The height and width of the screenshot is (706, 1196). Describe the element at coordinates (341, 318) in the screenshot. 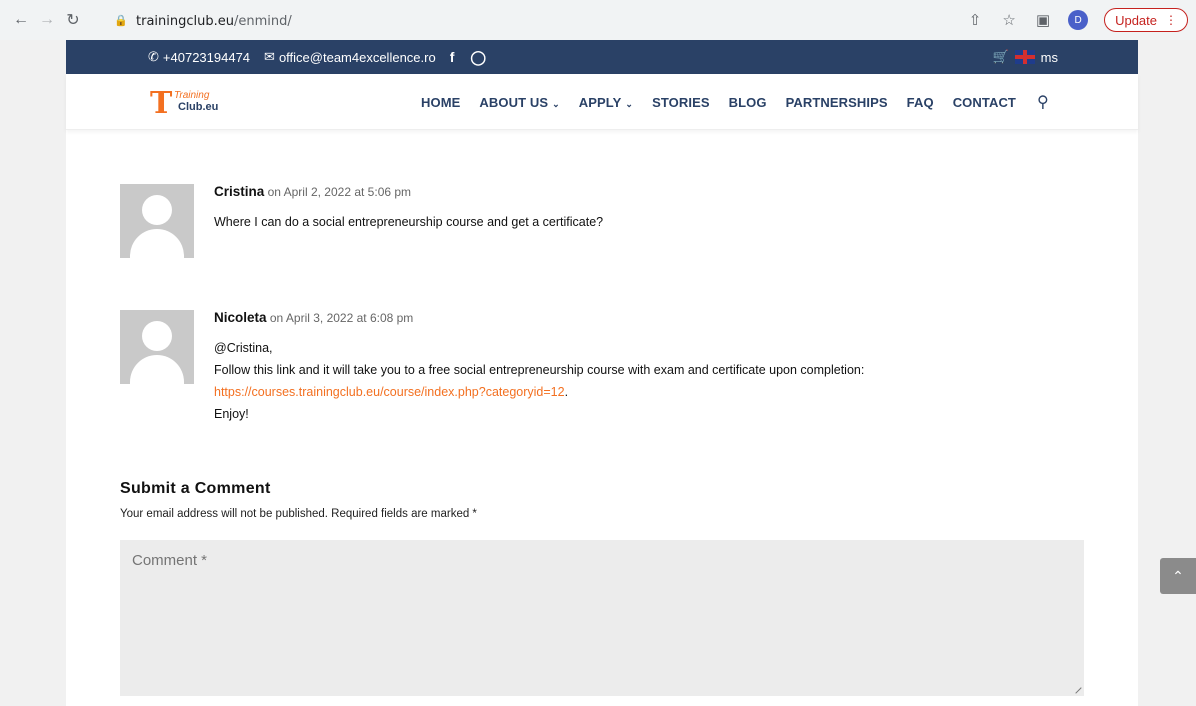

I see `comment-date: on April 3, 2022 at 6:08 pm` at that location.